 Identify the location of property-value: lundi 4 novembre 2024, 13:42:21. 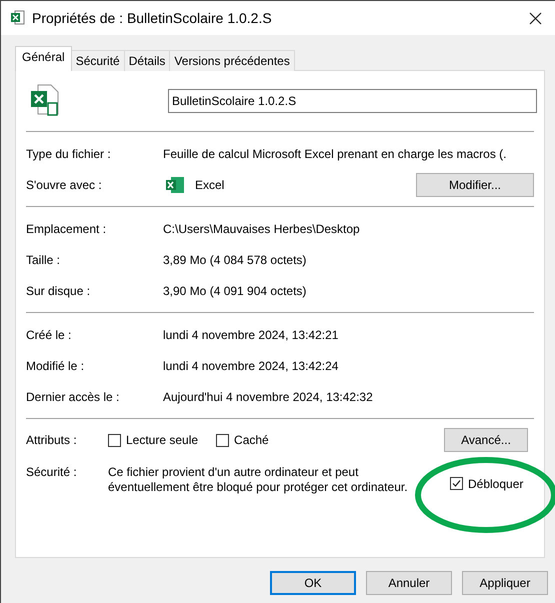
(250, 335).